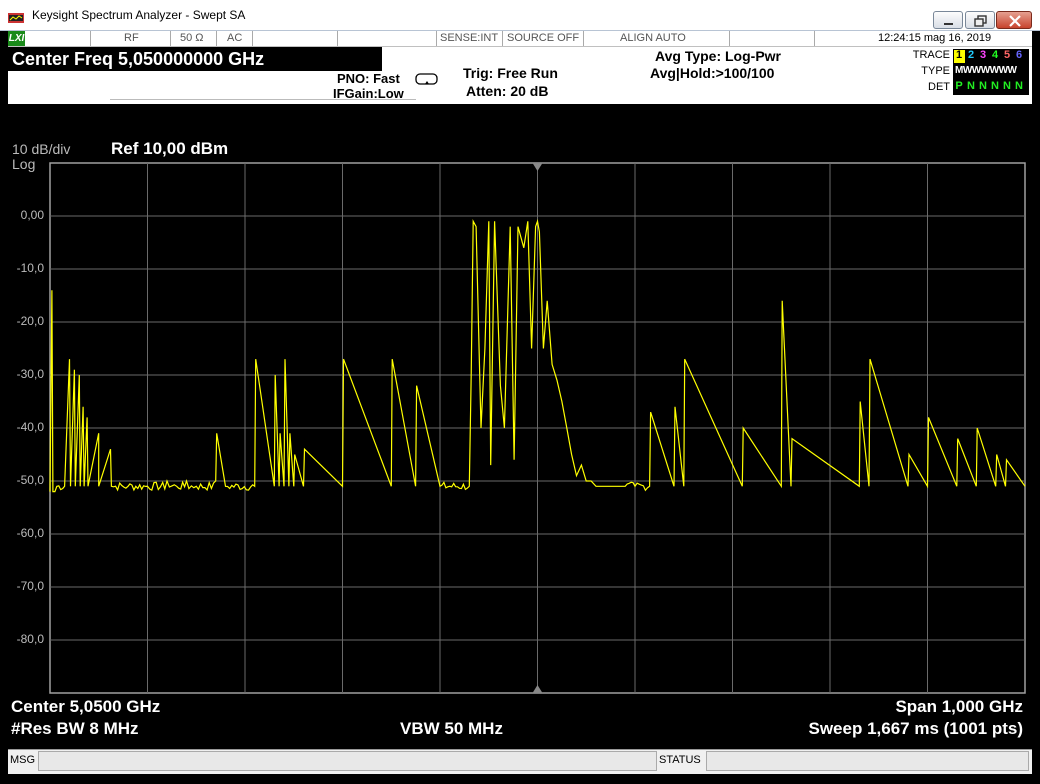 The image size is (1040, 784). What do you see at coordinates (867, 761) in the screenshot?
I see `status-field` at bounding box center [867, 761].